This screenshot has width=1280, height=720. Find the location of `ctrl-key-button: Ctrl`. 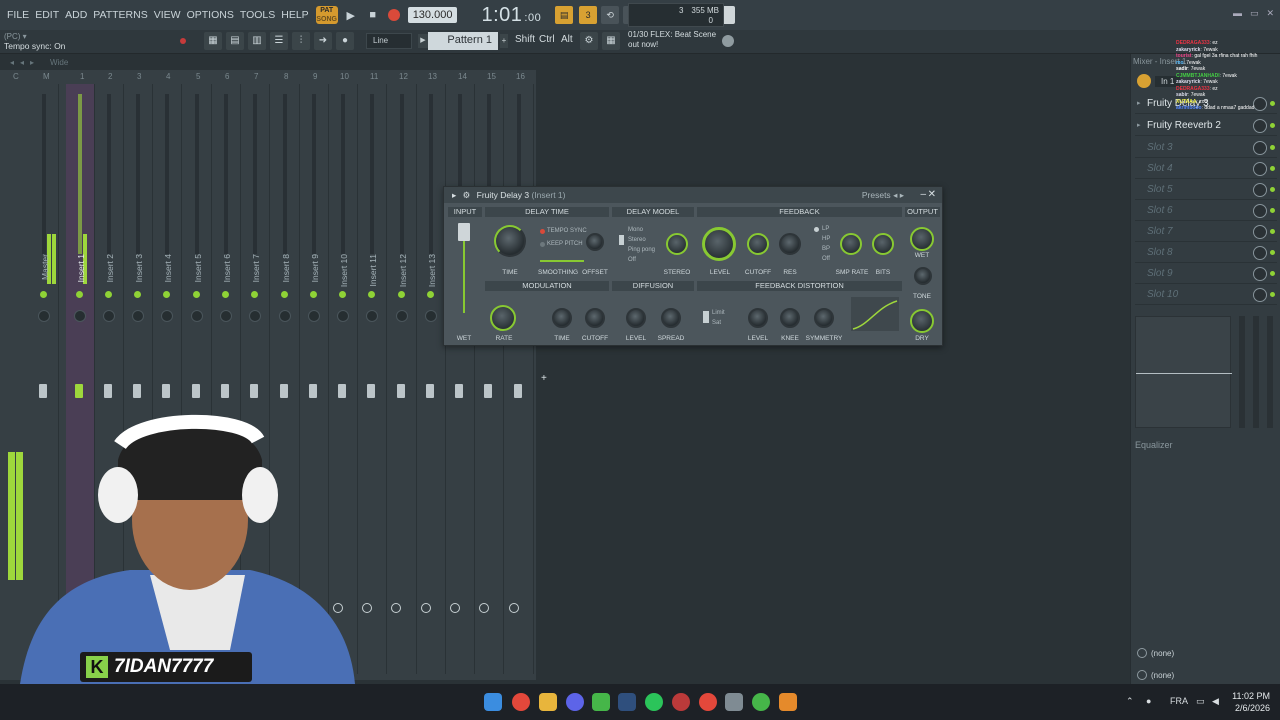

ctrl-key-button: Ctrl is located at coordinates (547, 39).